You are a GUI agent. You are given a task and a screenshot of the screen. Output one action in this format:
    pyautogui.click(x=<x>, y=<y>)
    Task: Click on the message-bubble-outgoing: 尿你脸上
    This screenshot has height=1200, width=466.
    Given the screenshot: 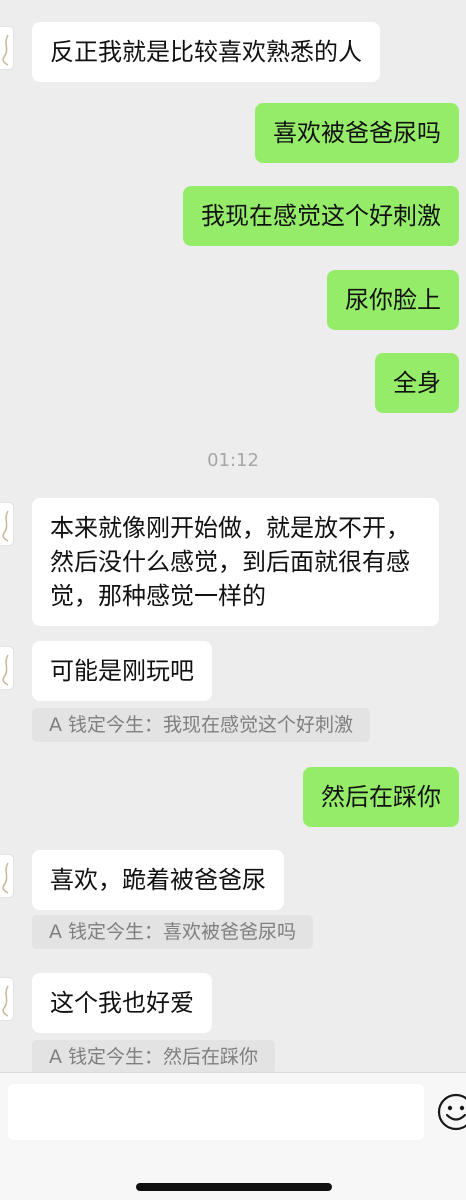 What is the action you would take?
    pyautogui.click(x=393, y=300)
    